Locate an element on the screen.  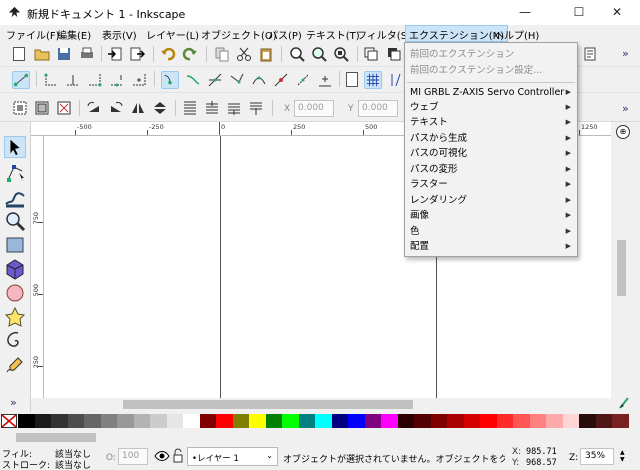
tweak-tool-icon is located at coordinates (15, 197).